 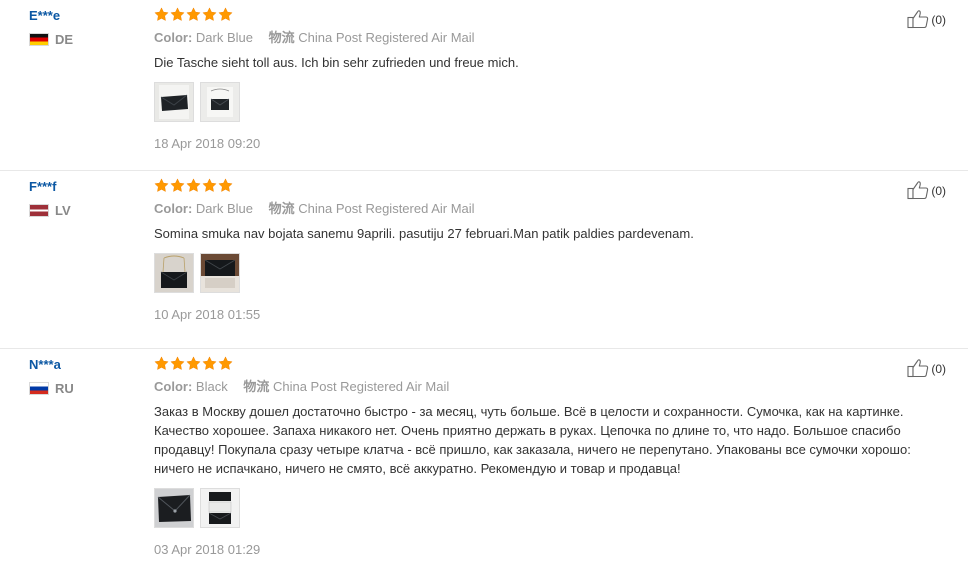 What do you see at coordinates (45, 15) in the screenshot?
I see `reviewer-name: E***e` at bounding box center [45, 15].